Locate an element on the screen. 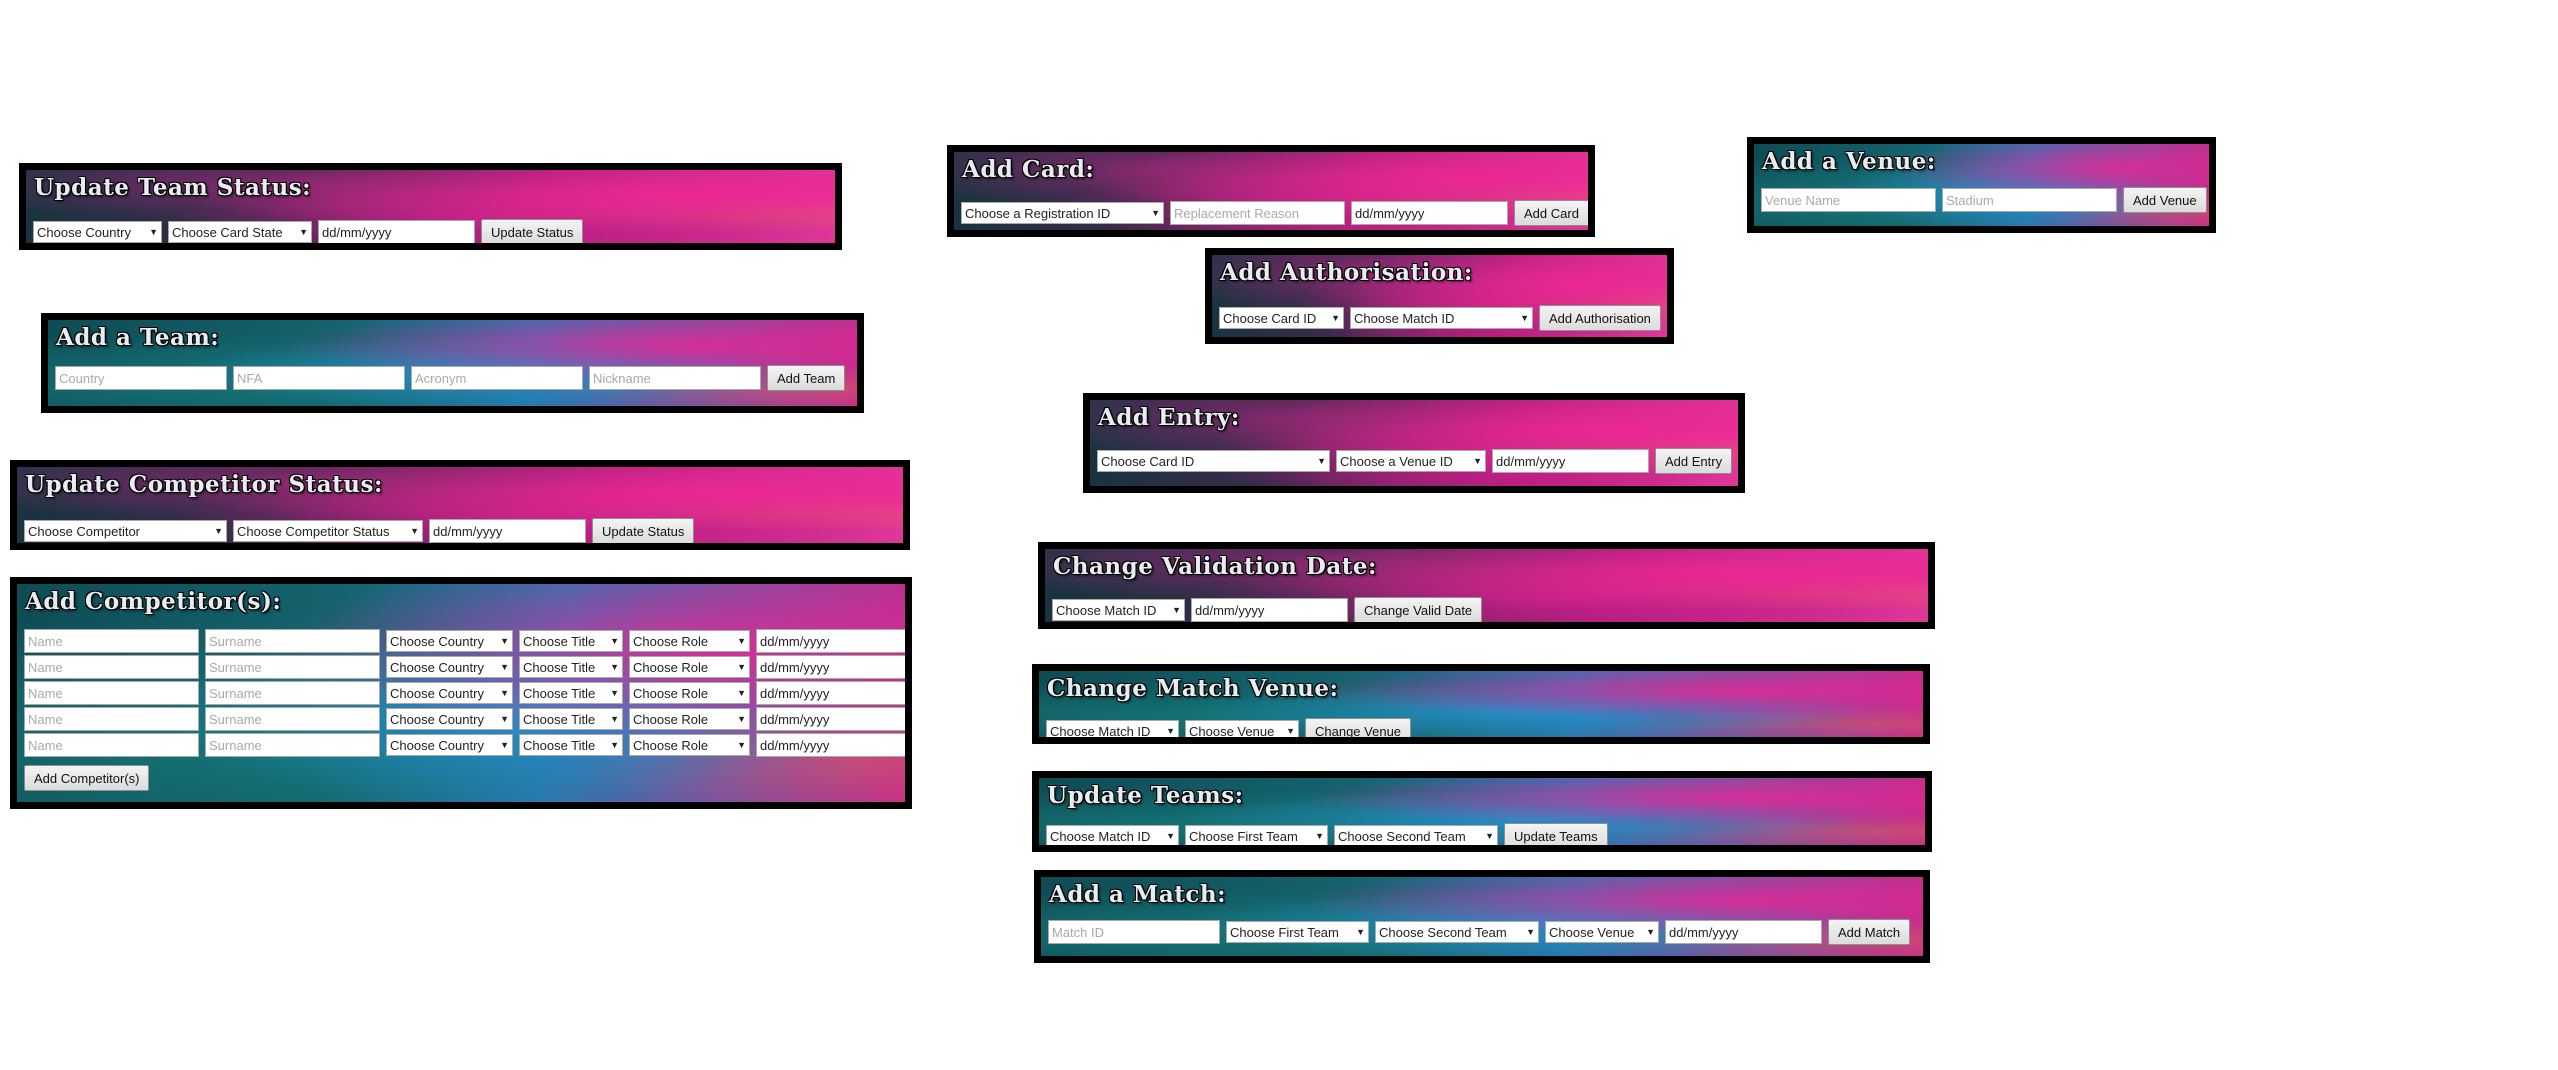 The height and width of the screenshot is (1070, 2558). stadium-input: Stadium is located at coordinates (2029, 200).